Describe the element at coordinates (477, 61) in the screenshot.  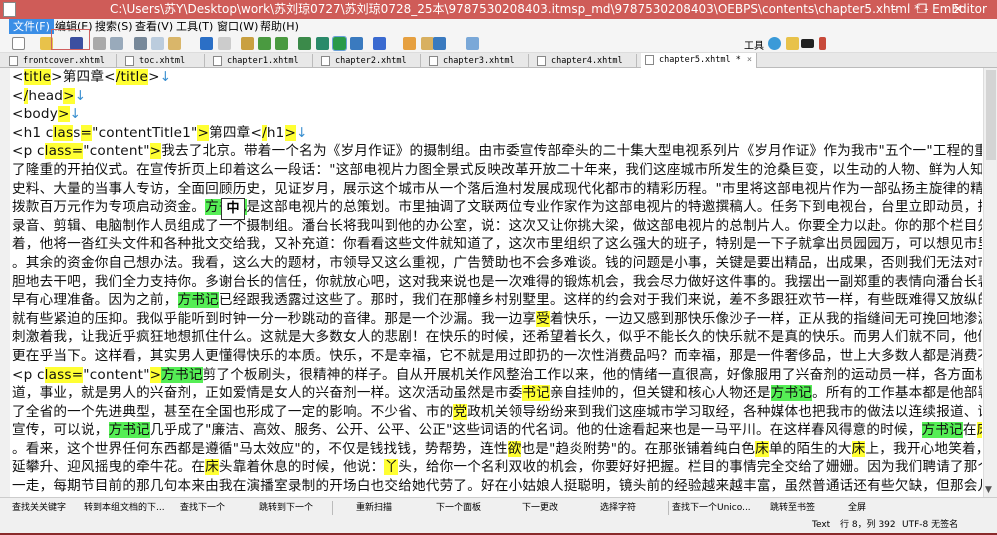
I see `tab-chapter3: chapter3.xhtml` at that location.